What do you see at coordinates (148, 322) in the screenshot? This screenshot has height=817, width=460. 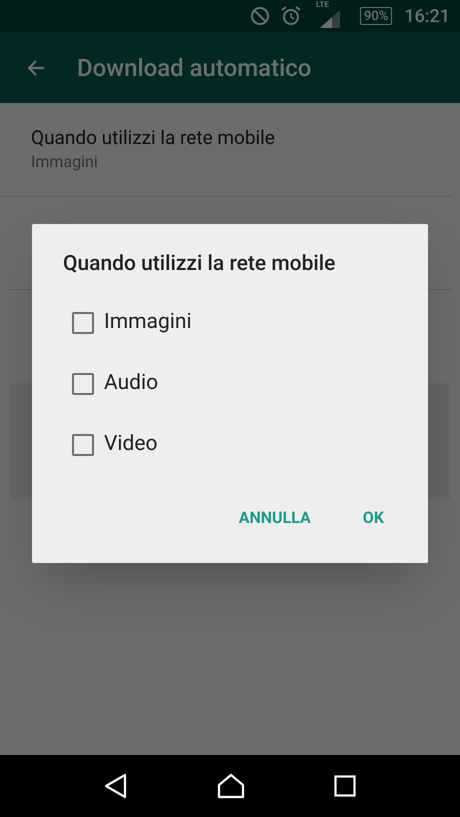 I see `option-label: Immagini` at bounding box center [148, 322].